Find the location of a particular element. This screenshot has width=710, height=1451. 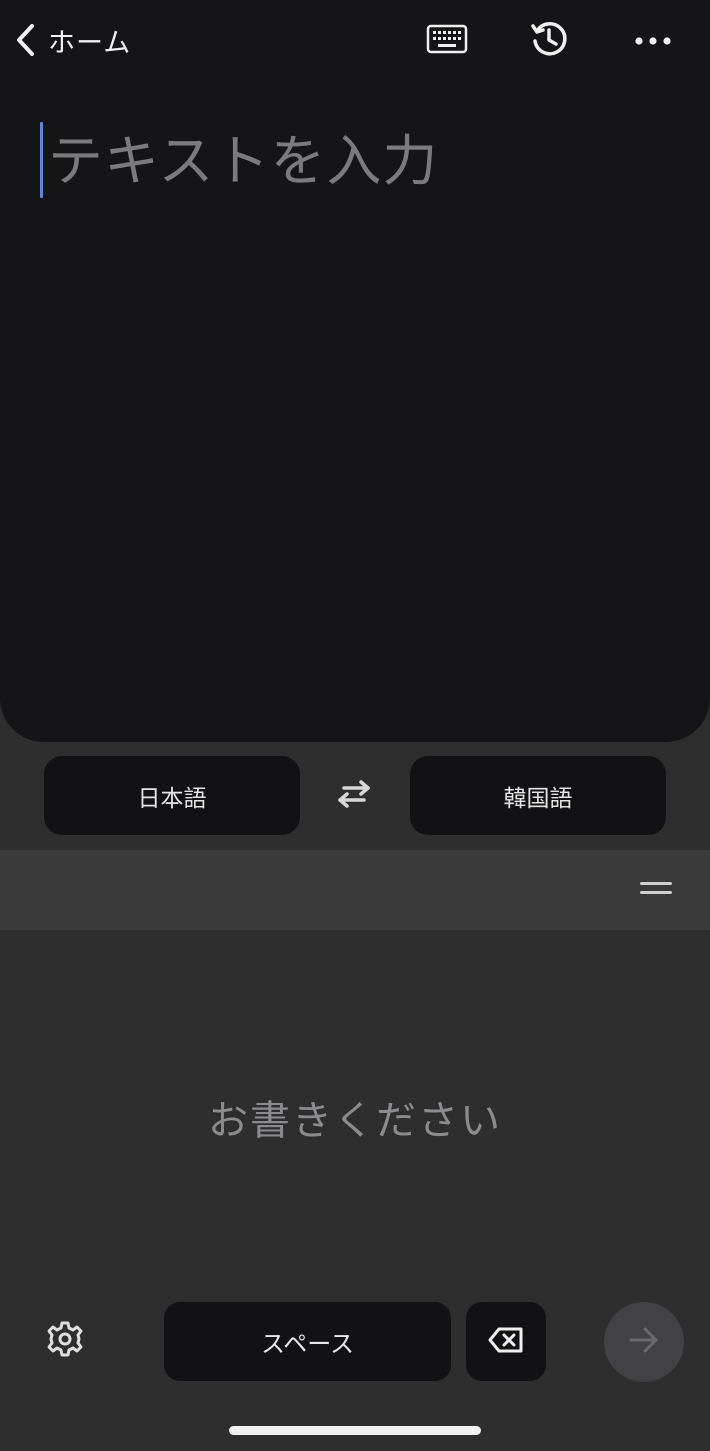

backspace-icon is located at coordinates (506, 1342).